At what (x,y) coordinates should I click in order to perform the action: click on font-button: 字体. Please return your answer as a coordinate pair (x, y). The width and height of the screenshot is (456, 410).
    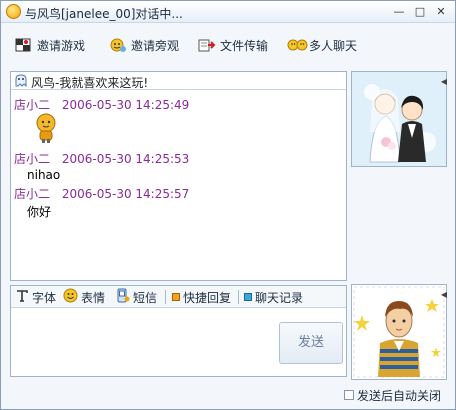
    Looking at the image, I should click on (35, 297).